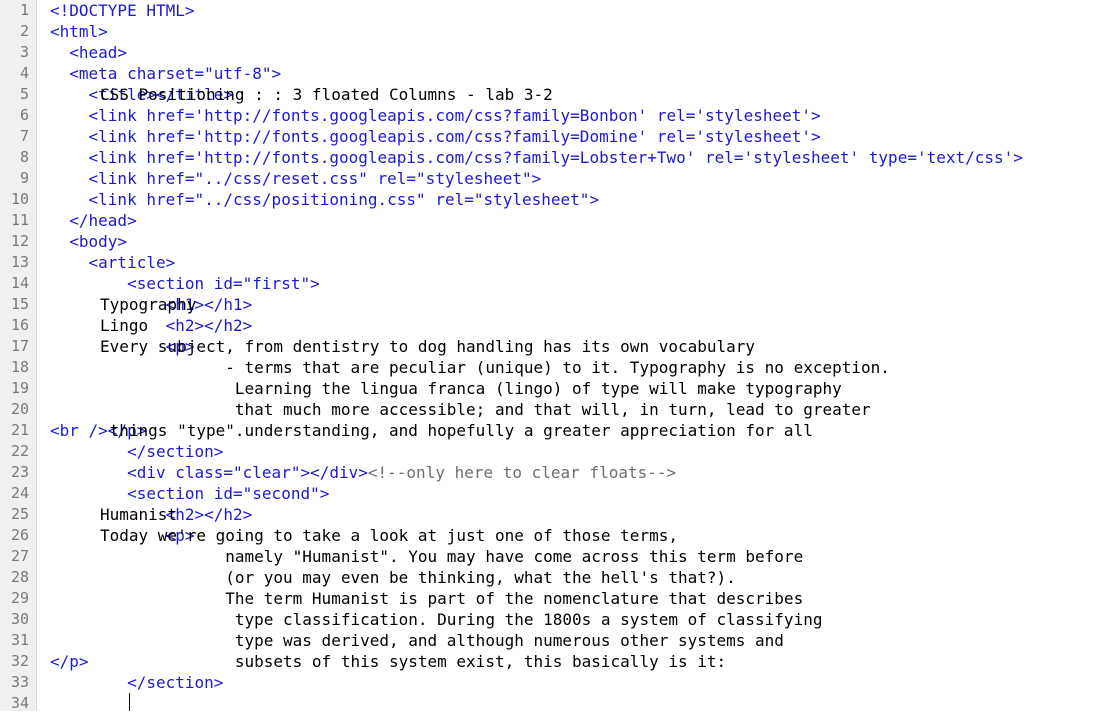 The height and width of the screenshot is (714, 1095). Describe the element at coordinates (547, 31) in the screenshot. I see `code-line: 2 <html>` at that location.